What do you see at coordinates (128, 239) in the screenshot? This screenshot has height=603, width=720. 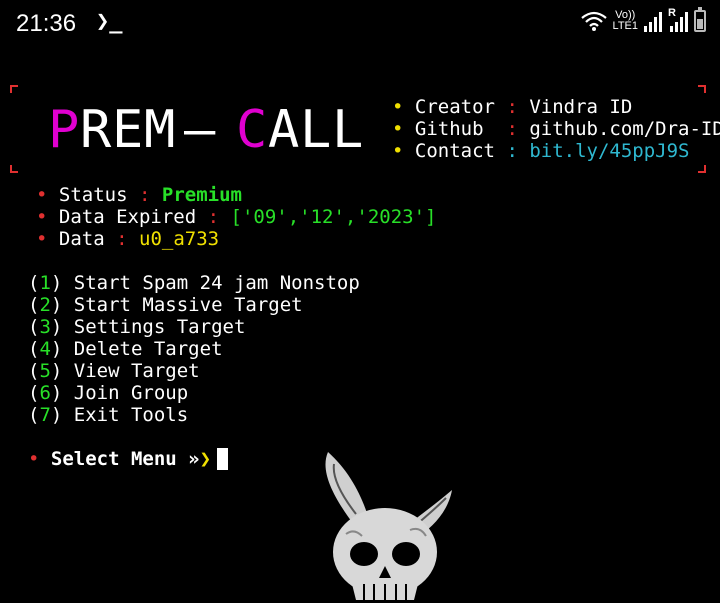 I see `data-row: • Data : u0_a733` at bounding box center [128, 239].